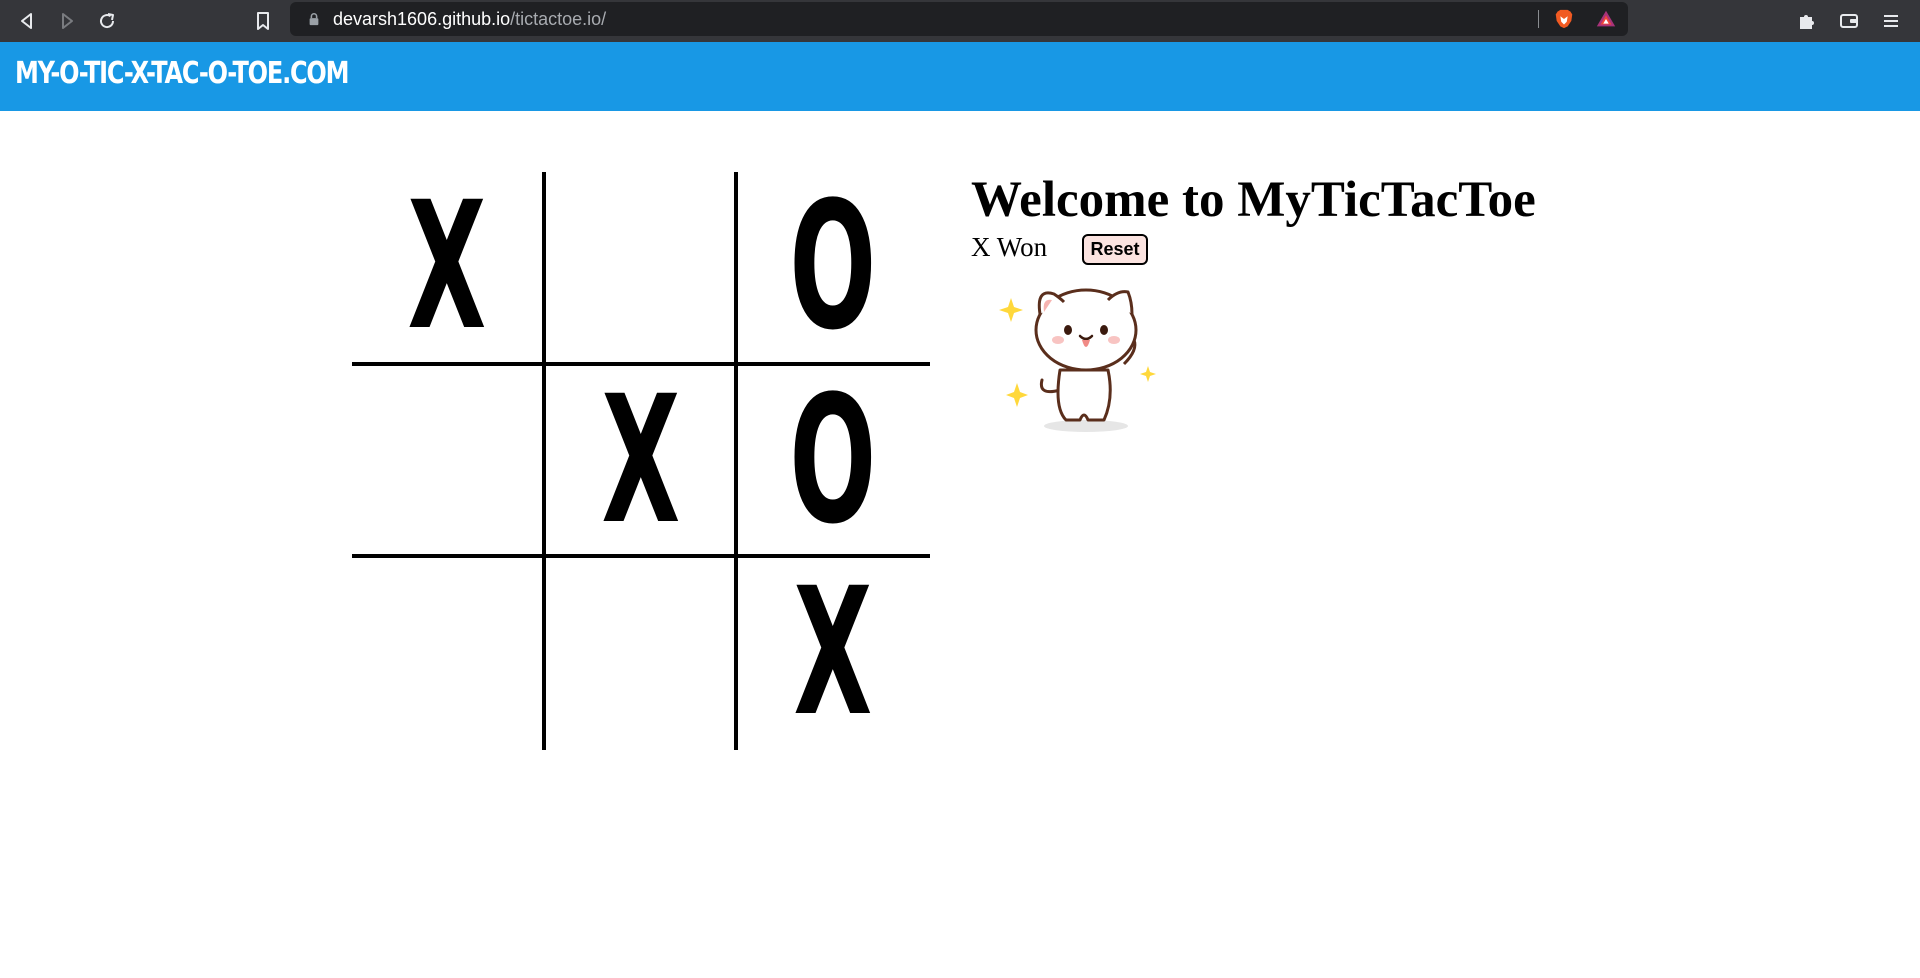 The image size is (1920, 978). I want to click on board-cell-6: O, so click(833, 461).